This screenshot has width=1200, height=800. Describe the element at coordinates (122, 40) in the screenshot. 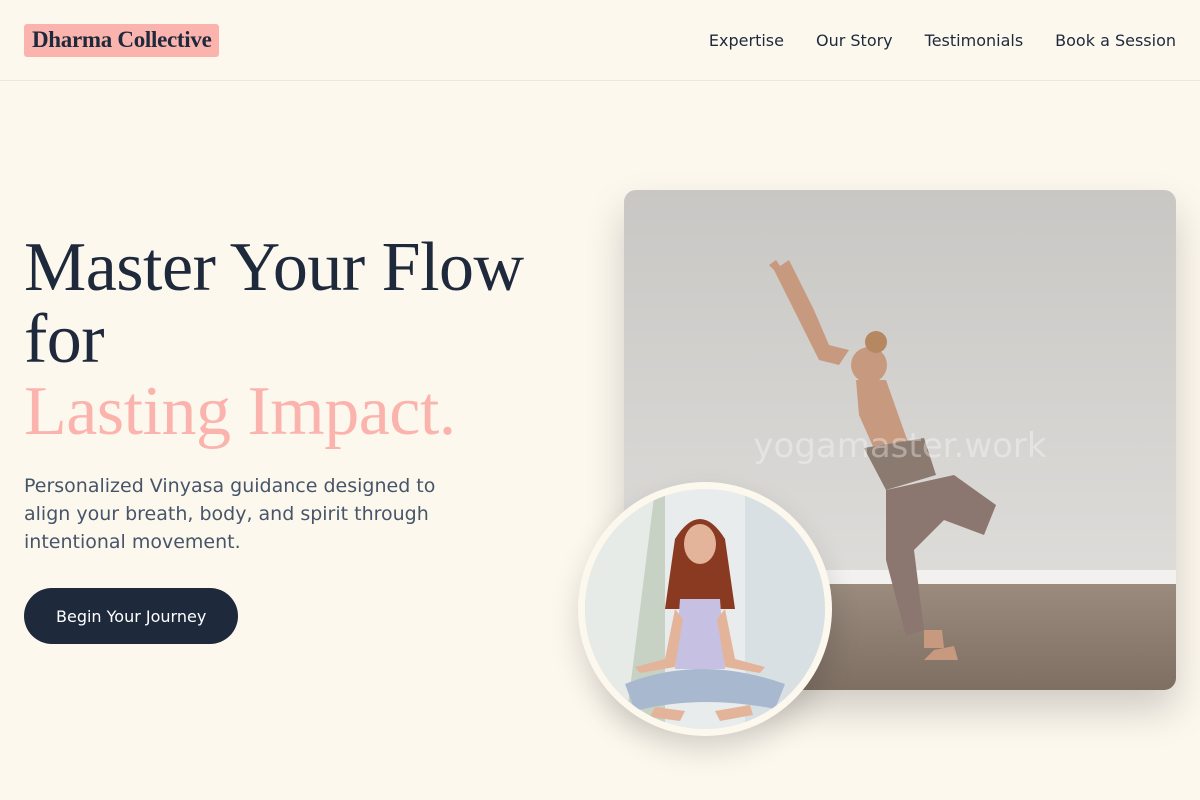

I see `logo: Dharma Collective` at that location.